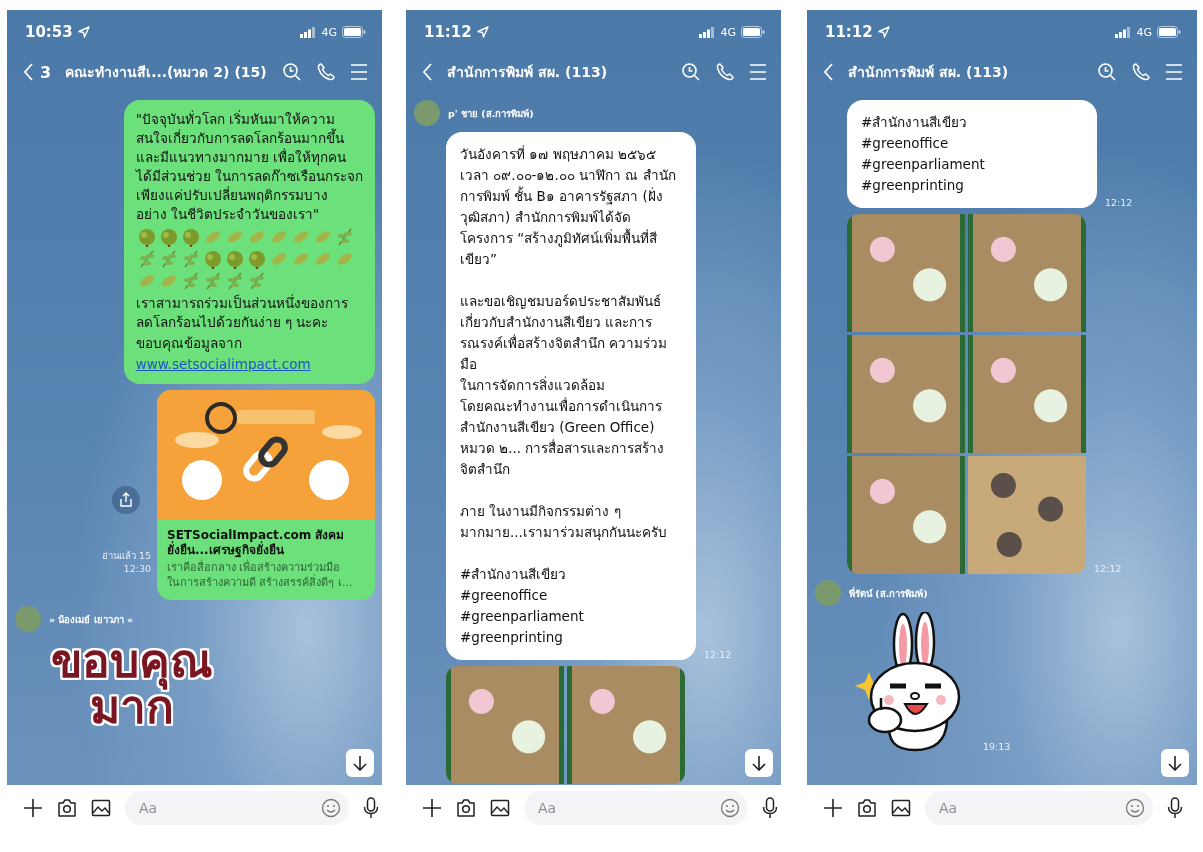 This screenshot has width=1203, height=852. What do you see at coordinates (242, 313) in the screenshot?
I see `message-text: เราสามารถร่วมเป็นส่วนหนึ่งของการ ลดโลกร้อนไปด้วยกันง่าย ๆ นะคะ` at bounding box center [242, 313].